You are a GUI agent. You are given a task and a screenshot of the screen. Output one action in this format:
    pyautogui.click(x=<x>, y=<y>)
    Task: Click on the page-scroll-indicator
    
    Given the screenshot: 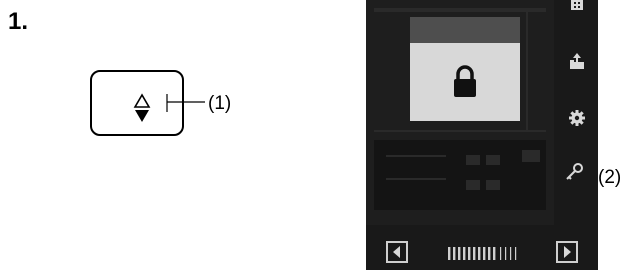 What is the action you would take?
    pyautogui.click(x=484, y=253)
    